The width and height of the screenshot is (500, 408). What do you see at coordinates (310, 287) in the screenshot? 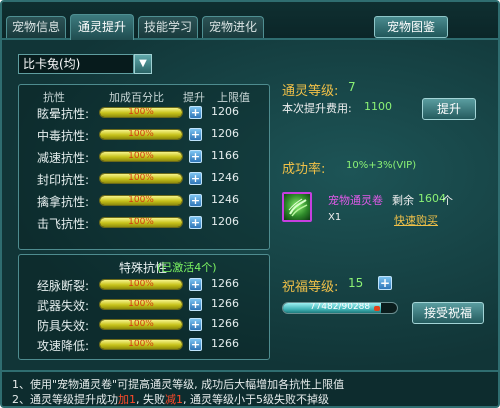
I see `bless-level-label: 祝福等级:` at bounding box center [310, 287].